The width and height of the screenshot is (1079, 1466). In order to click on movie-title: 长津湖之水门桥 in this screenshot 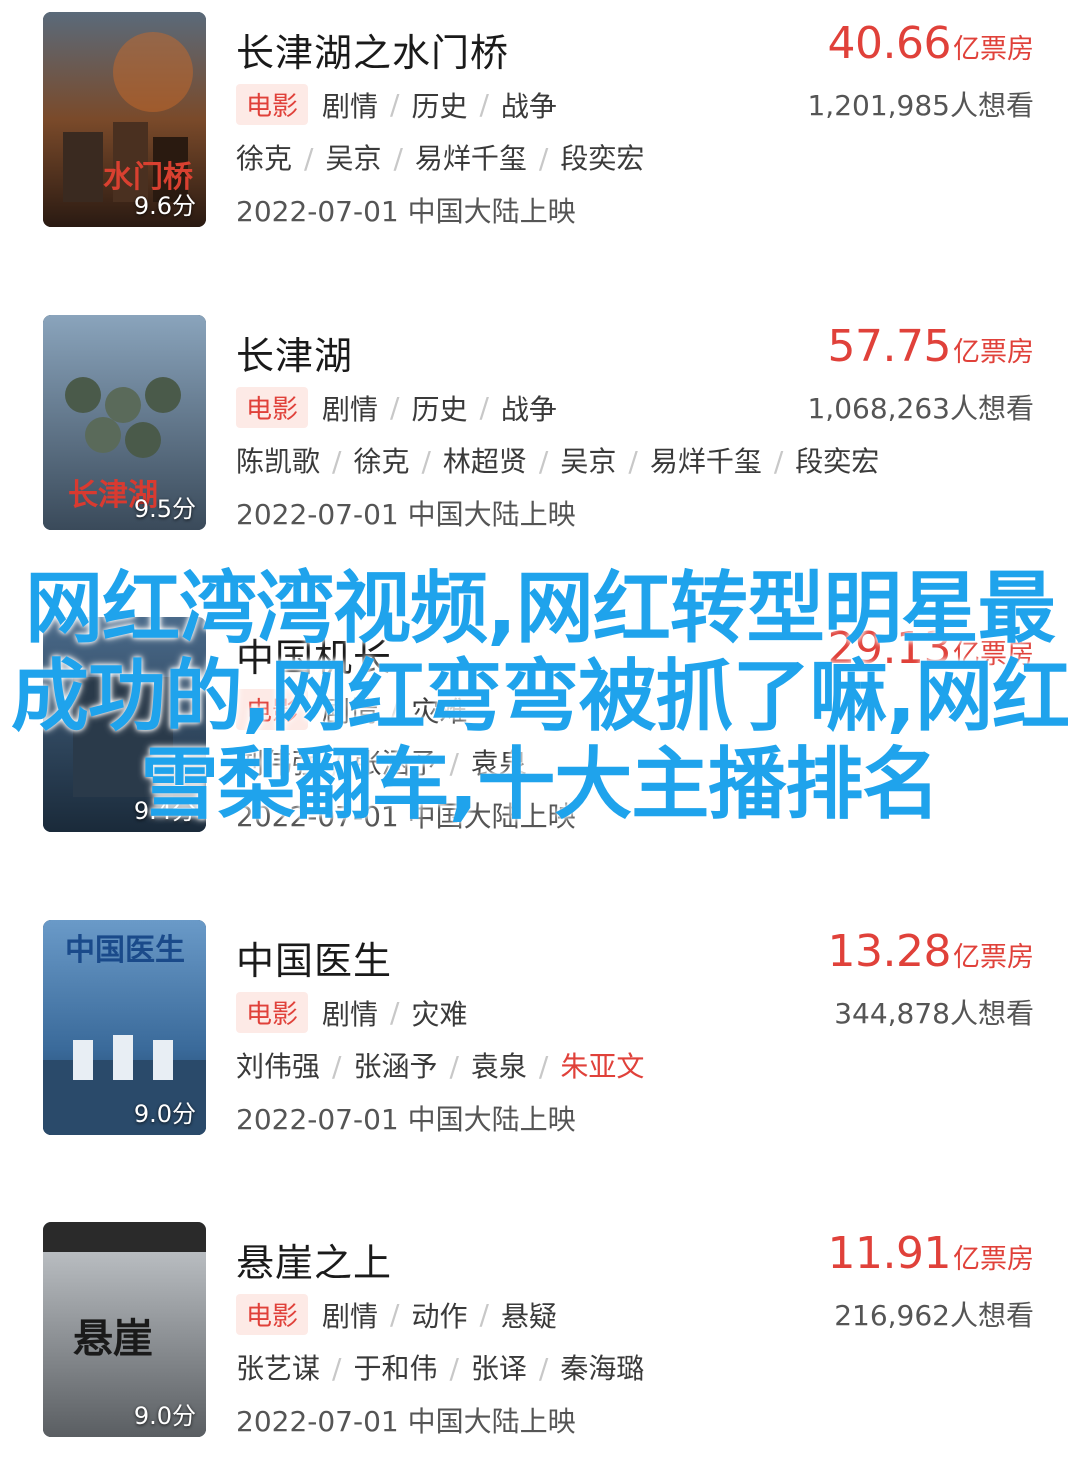, I will do `click(372, 49)`.